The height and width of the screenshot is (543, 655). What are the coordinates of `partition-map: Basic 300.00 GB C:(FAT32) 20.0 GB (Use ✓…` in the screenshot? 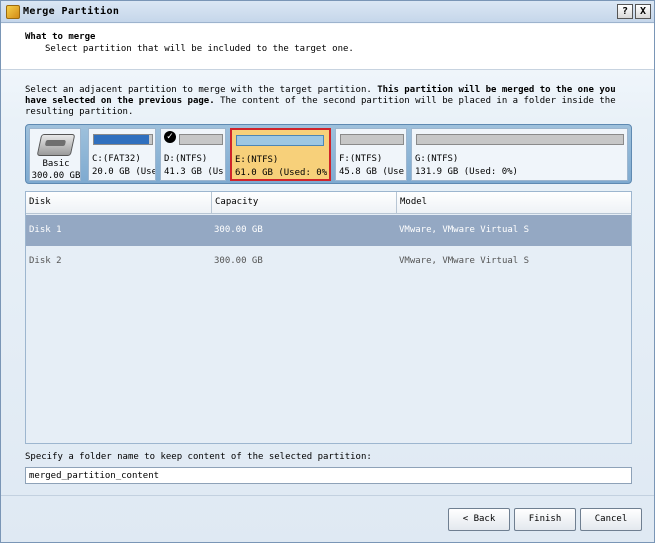 It's located at (328, 154).